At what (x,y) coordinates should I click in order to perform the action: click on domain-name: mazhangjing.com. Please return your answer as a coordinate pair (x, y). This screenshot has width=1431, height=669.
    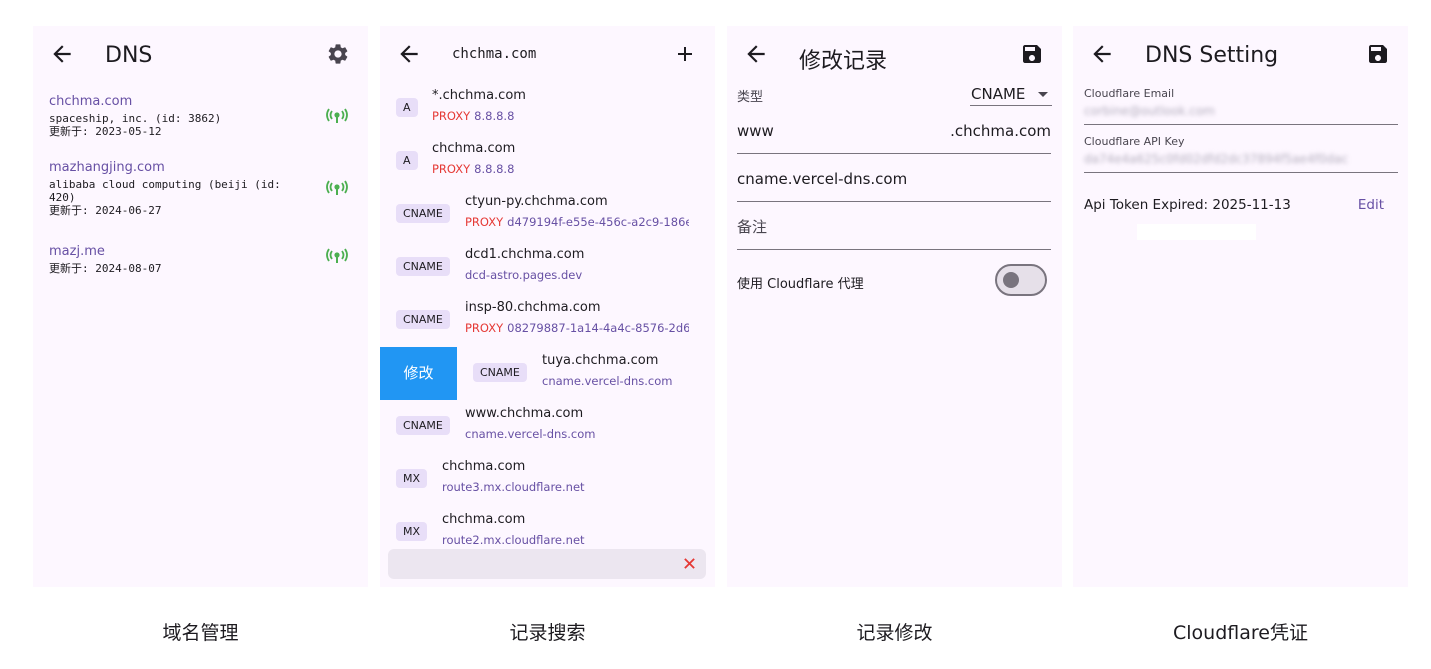
    Looking at the image, I should click on (107, 167).